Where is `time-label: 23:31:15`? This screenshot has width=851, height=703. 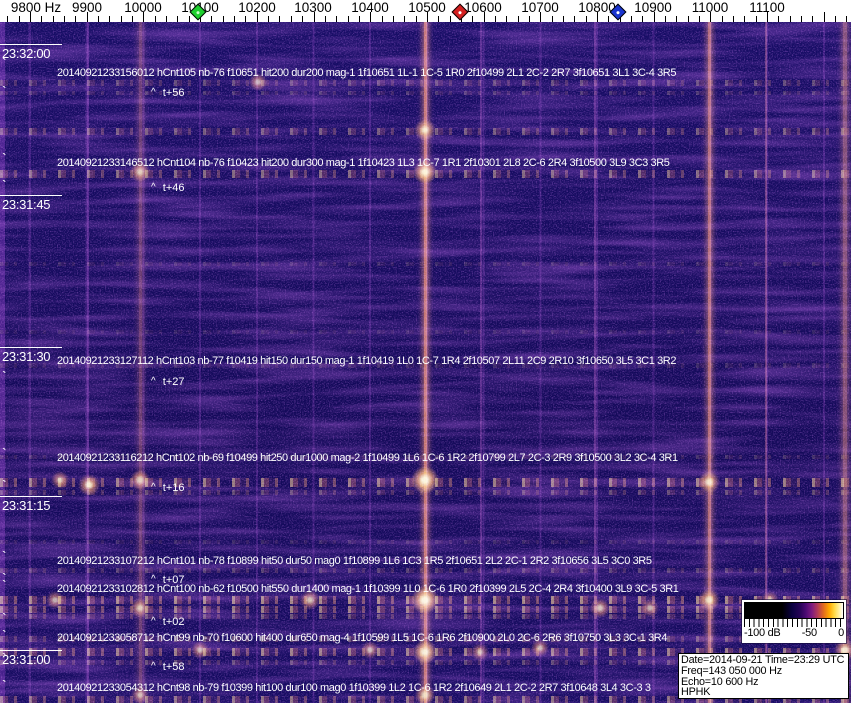
time-label: 23:31:15 is located at coordinates (26, 505).